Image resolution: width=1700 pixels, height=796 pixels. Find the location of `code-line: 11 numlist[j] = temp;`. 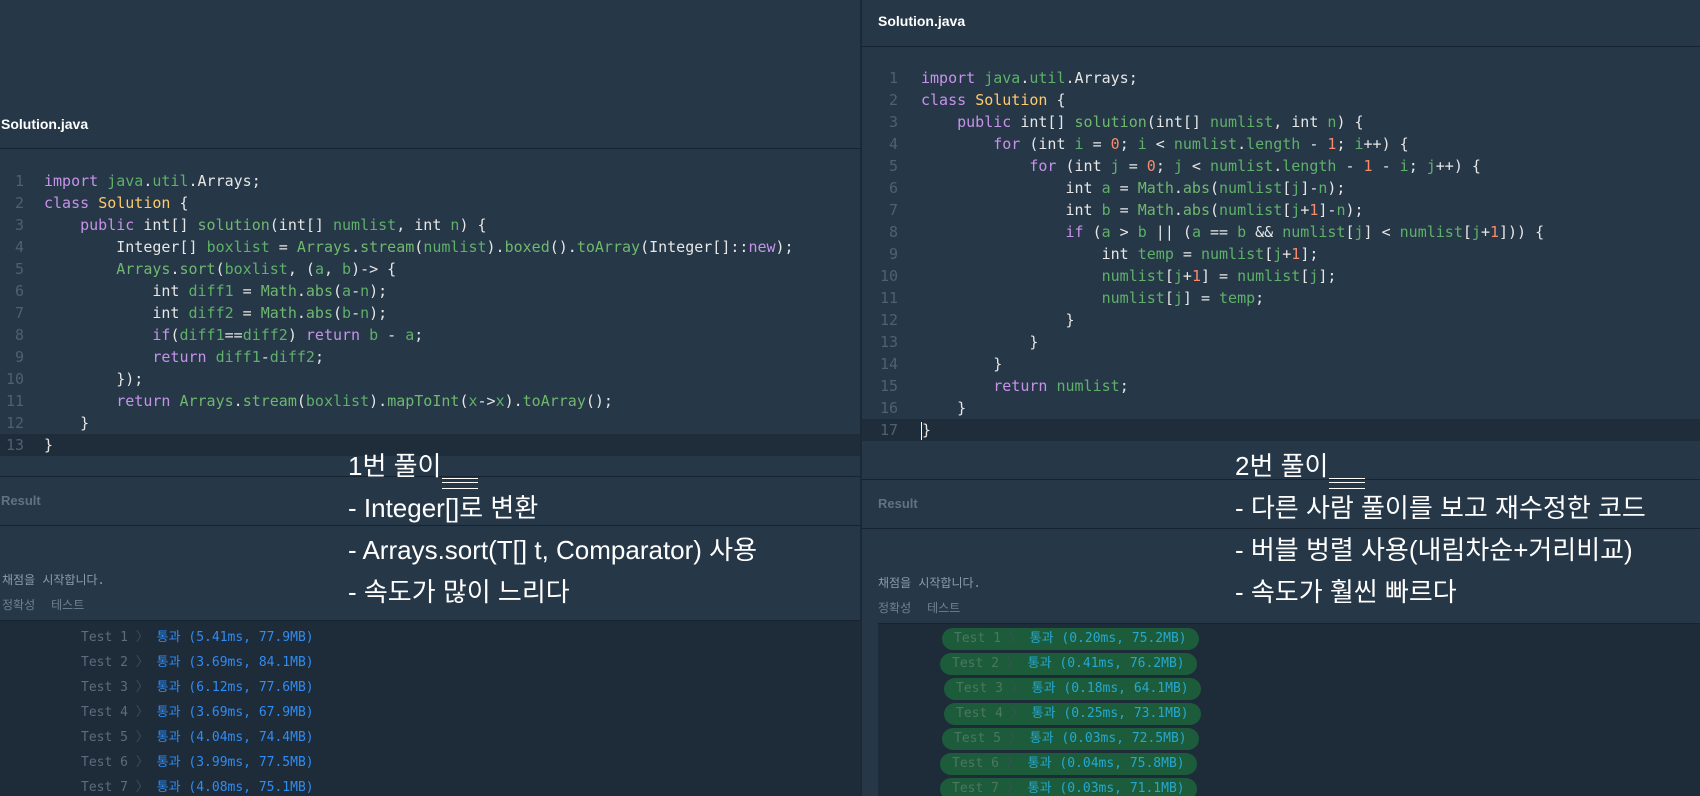

code-line: 11 numlist[j] = temp; is located at coordinates (1281, 298).